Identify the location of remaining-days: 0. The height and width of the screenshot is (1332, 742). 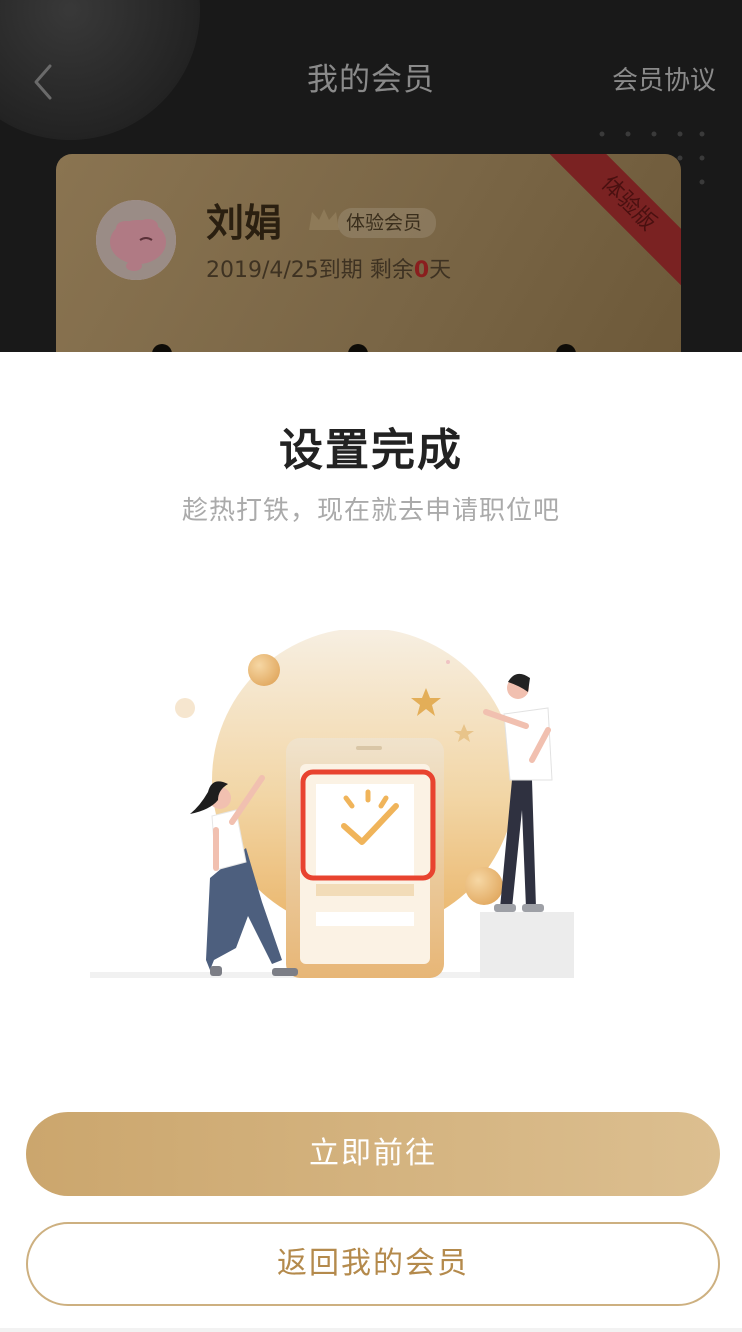
(421, 270).